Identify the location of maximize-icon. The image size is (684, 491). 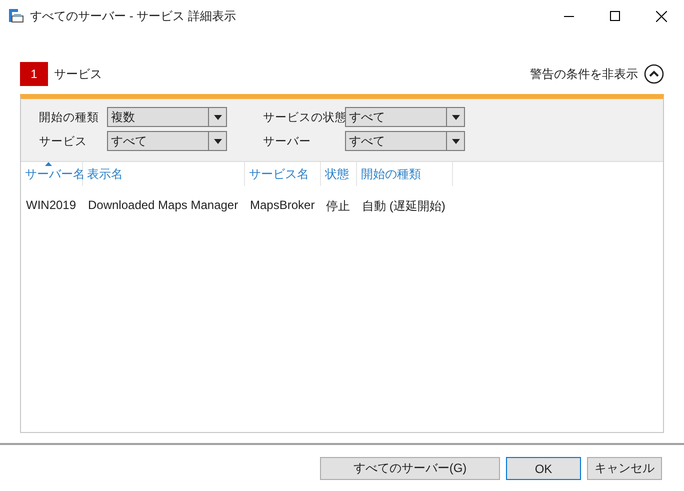
(615, 16).